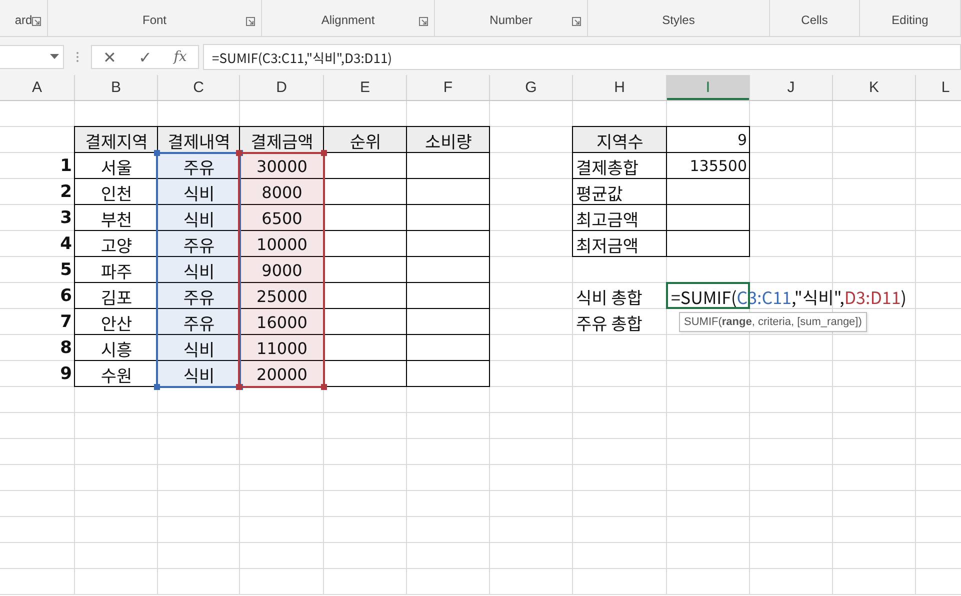  I want to click on ribbon-group-label: Editing, so click(910, 20).